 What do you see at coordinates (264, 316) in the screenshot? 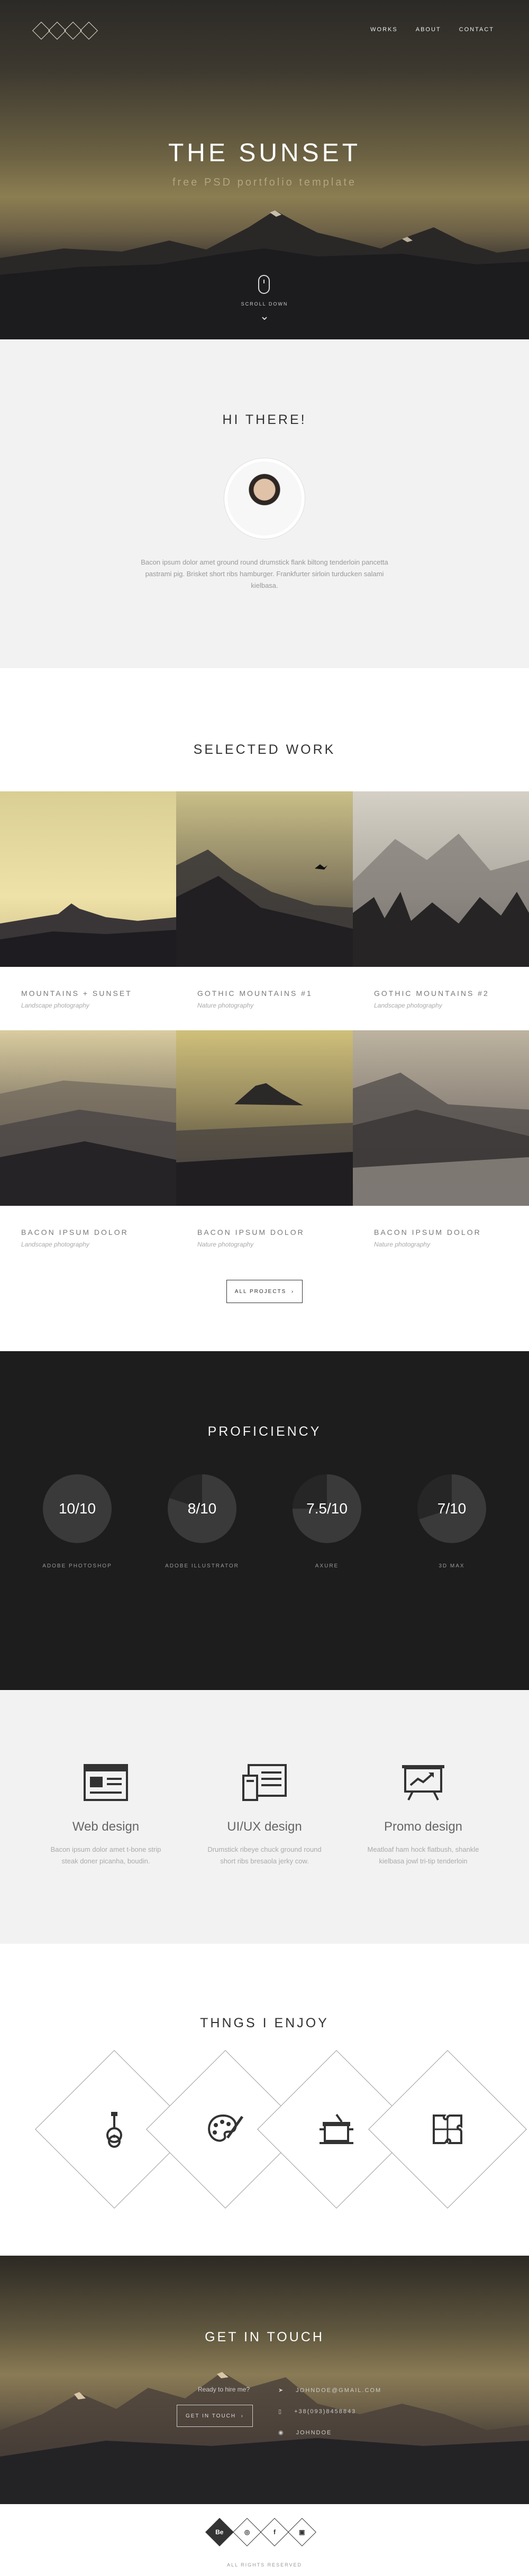
I see `chevron-down-icon: ⌄` at bounding box center [264, 316].